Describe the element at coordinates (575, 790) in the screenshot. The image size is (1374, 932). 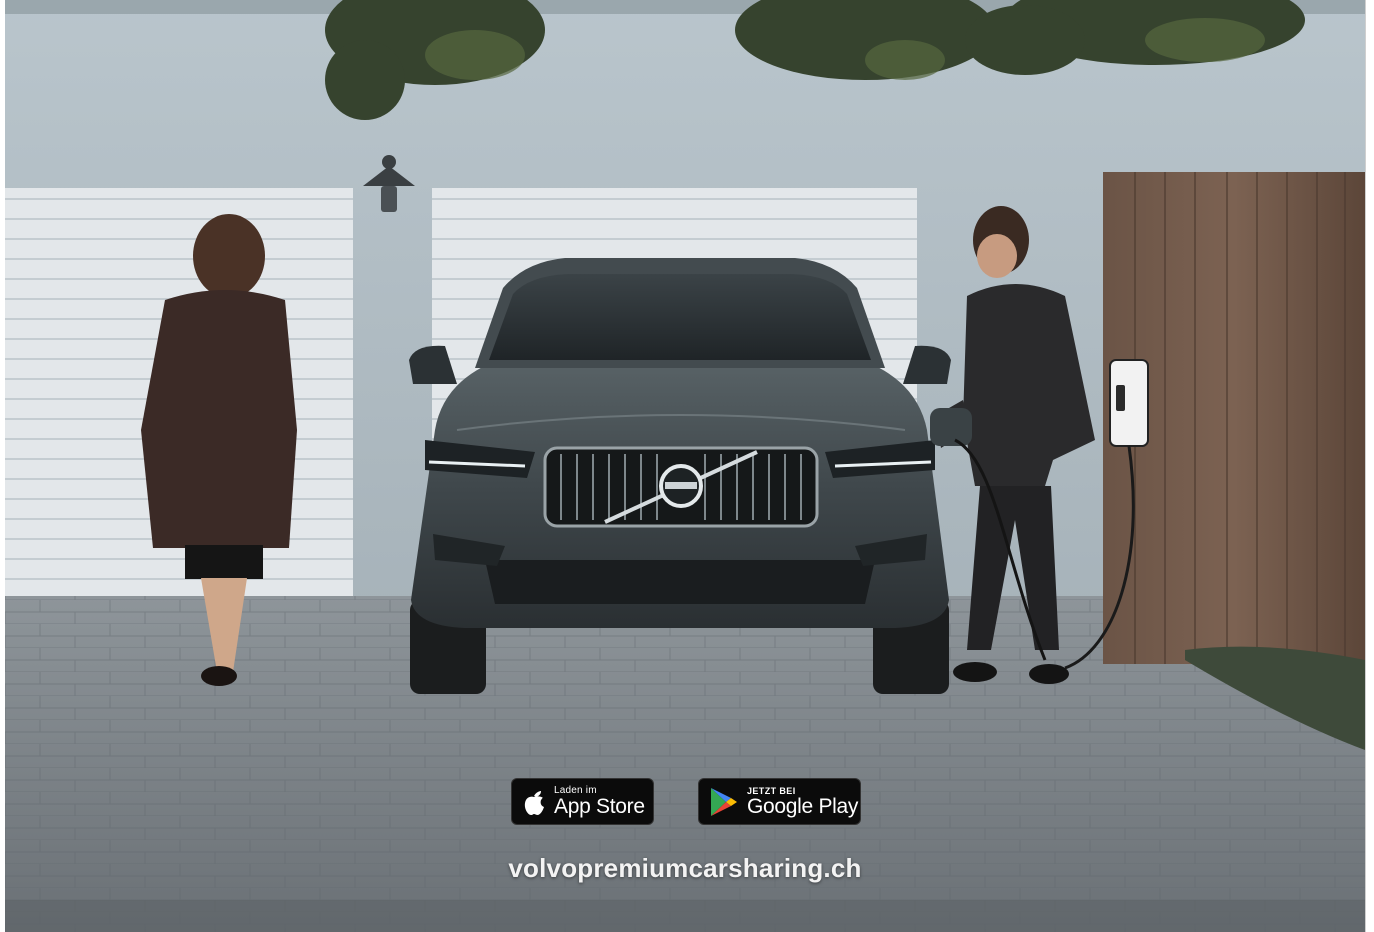
I see `app-store-small-text: Laden im` at that location.